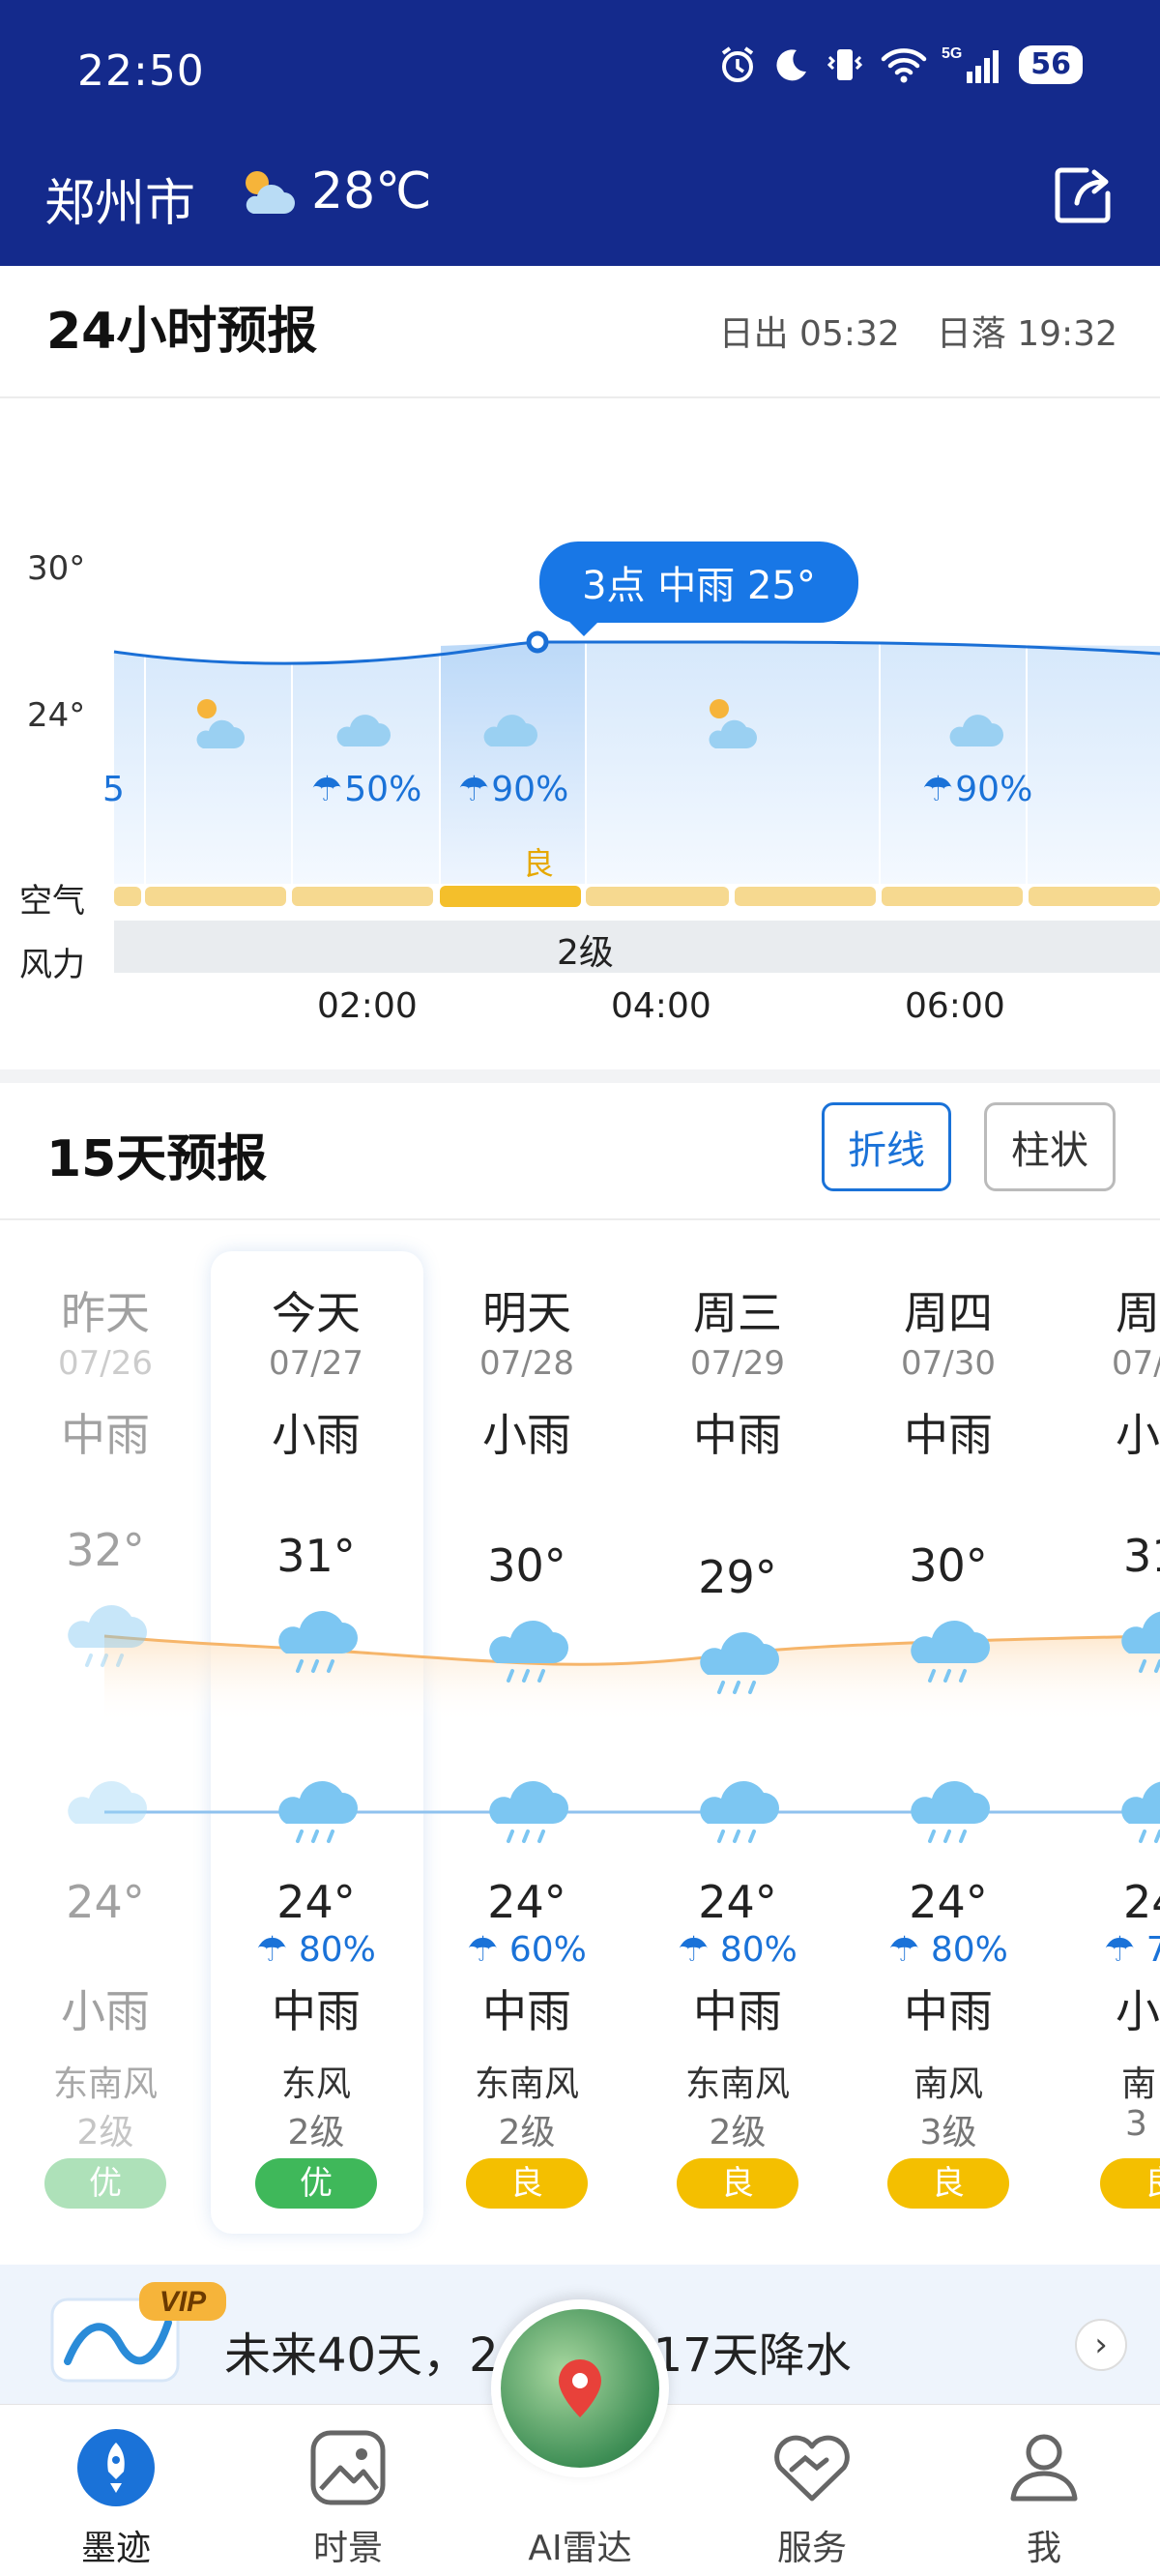 Image resolution: width=1160 pixels, height=2576 pixels. What do you see at coordinates (526, 1363) in the screenshot?
I see `day-date: 07/28` at bounding box center [526, 1363].